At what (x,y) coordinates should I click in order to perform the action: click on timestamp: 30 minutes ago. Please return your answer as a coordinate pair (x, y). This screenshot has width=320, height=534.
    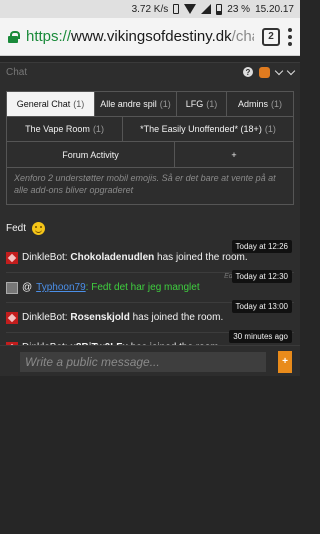
    Looking at the image, I should click on (260, 336).